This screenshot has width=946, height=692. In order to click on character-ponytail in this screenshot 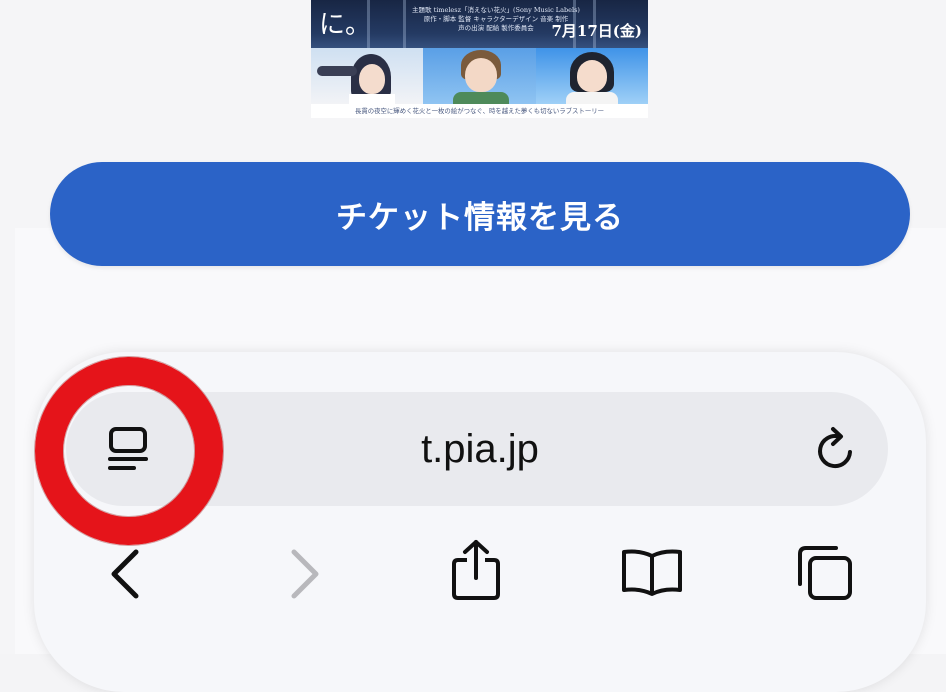, I will do `click(337, 71)`.